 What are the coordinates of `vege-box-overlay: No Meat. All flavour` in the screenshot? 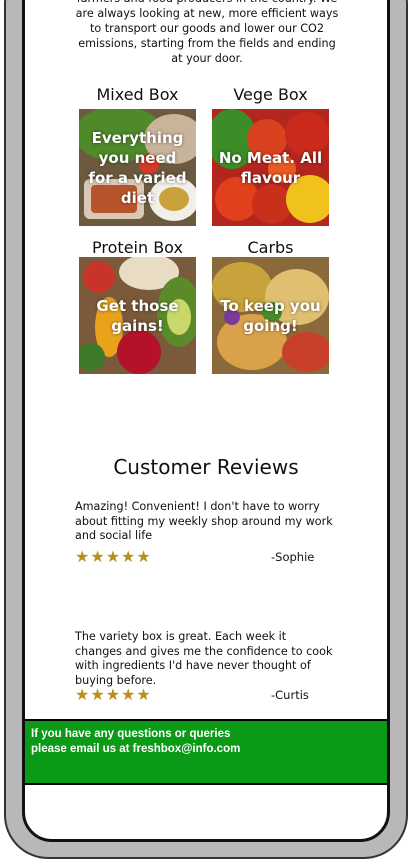 It's located at (270, 167).